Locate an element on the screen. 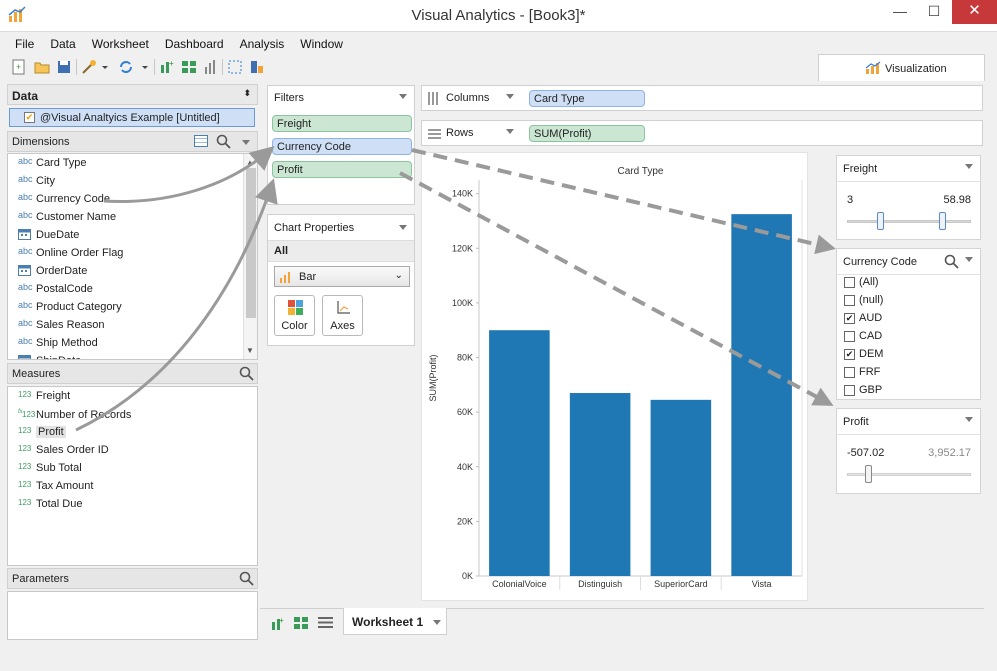 This screenshot has width=997, height=671. currency-option-label: (null) is located at coordinates (871, 300).